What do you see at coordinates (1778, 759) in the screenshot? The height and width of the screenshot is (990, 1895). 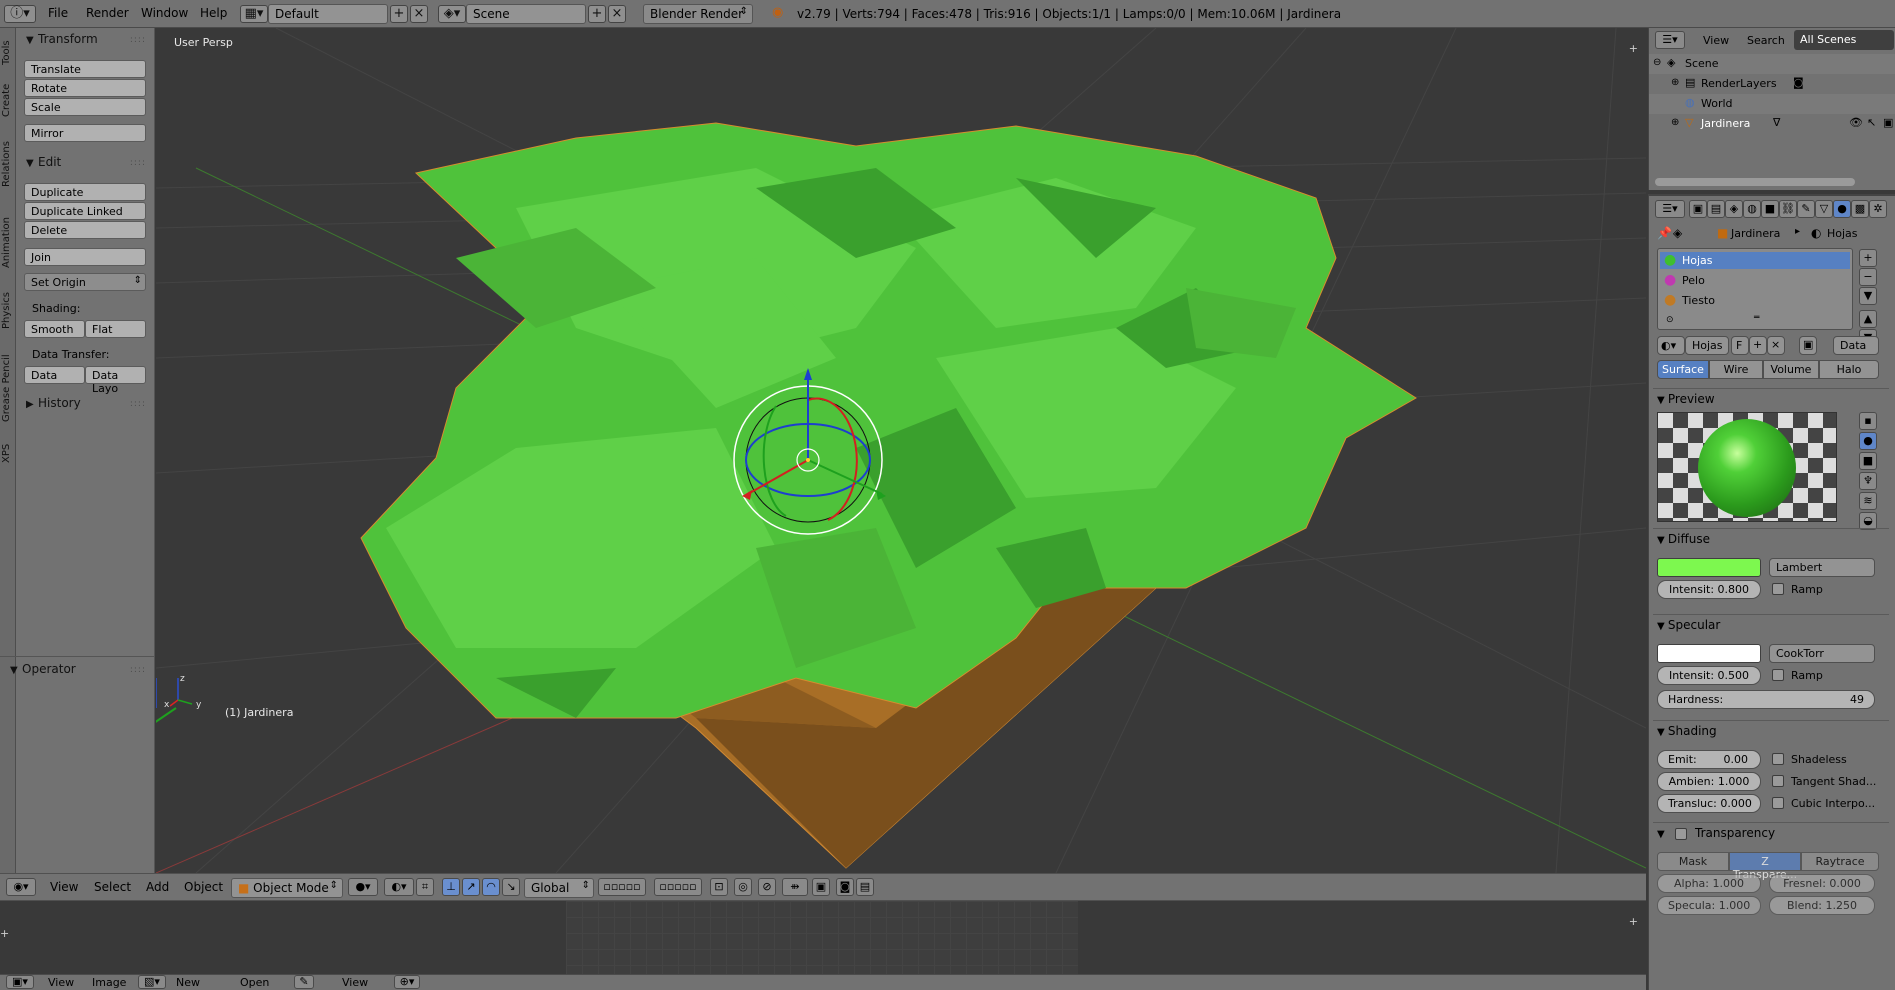 I see `shadeless-checkbox` at bounding box center [1778, 759].